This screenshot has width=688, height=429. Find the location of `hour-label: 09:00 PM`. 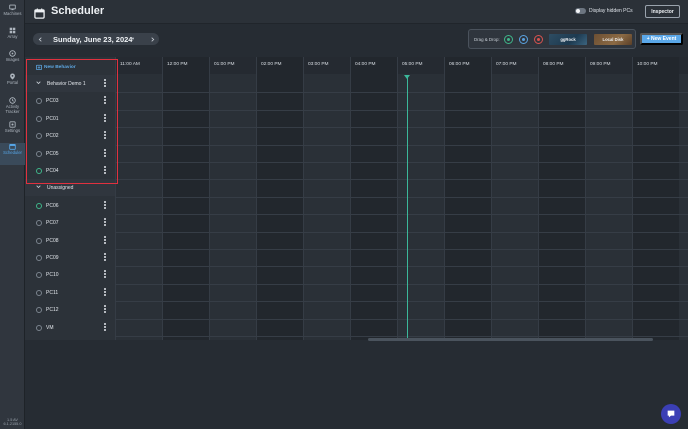

hour-label: 09:00 PM is located at coordinates (600, 64).